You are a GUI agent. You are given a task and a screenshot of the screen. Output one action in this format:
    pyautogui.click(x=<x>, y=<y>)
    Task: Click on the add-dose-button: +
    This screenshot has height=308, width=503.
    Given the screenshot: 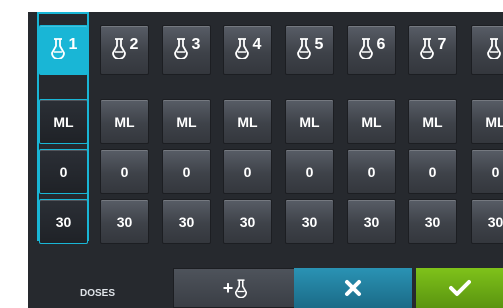 What is the action you would take?
    pyautogui.click(x=235, y=288)
    